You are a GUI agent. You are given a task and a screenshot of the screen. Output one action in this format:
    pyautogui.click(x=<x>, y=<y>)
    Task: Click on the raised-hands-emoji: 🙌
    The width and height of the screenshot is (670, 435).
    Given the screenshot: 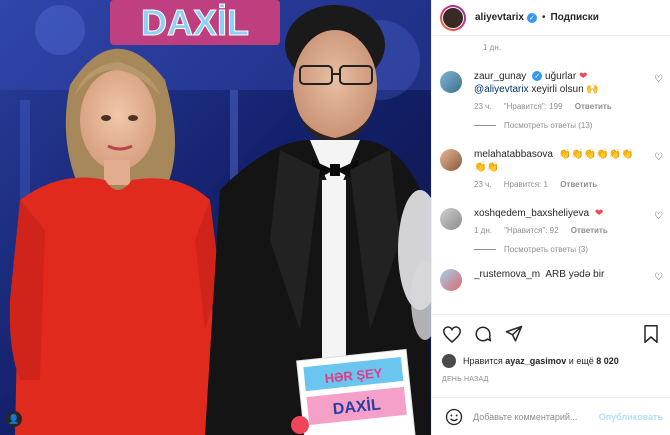 What is the action you would take?
    pyautogui.click(x=592, y=89)
    